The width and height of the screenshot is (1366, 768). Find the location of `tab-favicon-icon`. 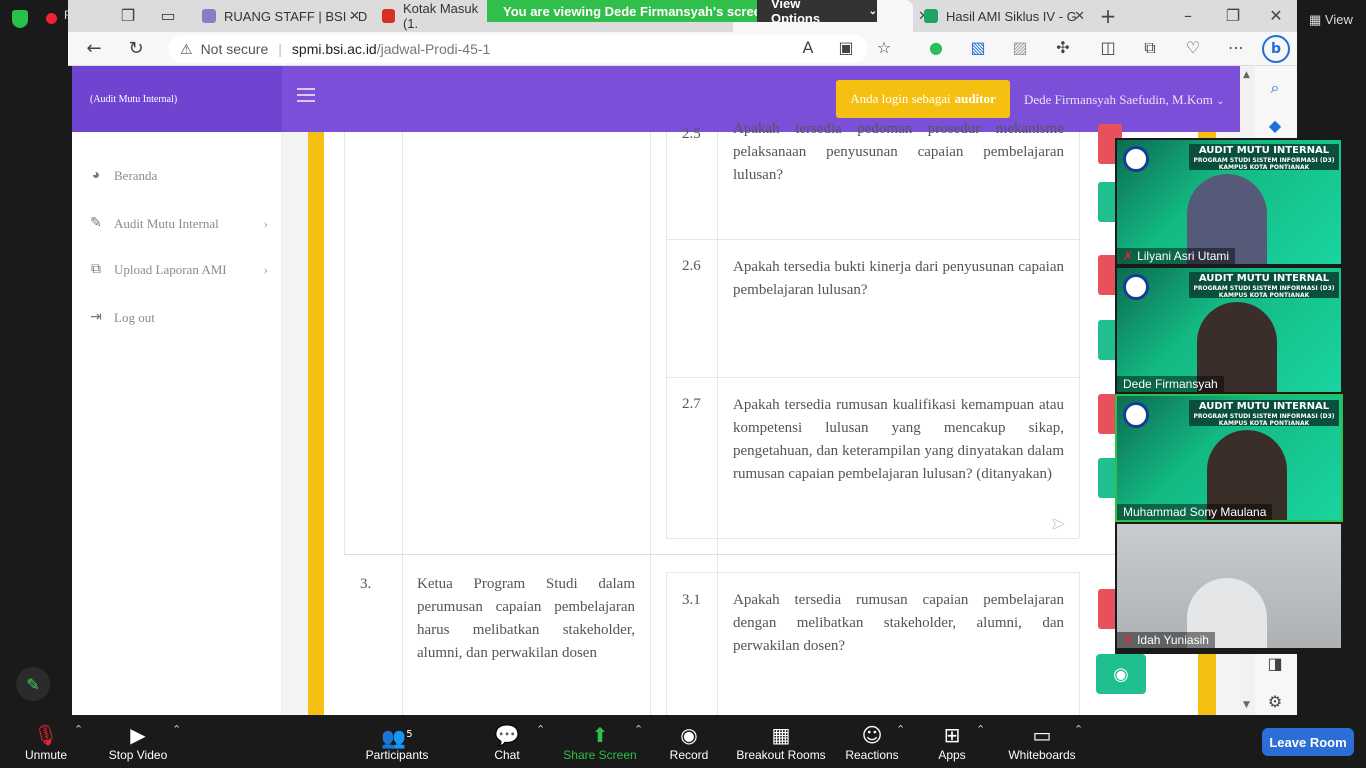

tab-favicon-icon is located at coordinates (209, 16).